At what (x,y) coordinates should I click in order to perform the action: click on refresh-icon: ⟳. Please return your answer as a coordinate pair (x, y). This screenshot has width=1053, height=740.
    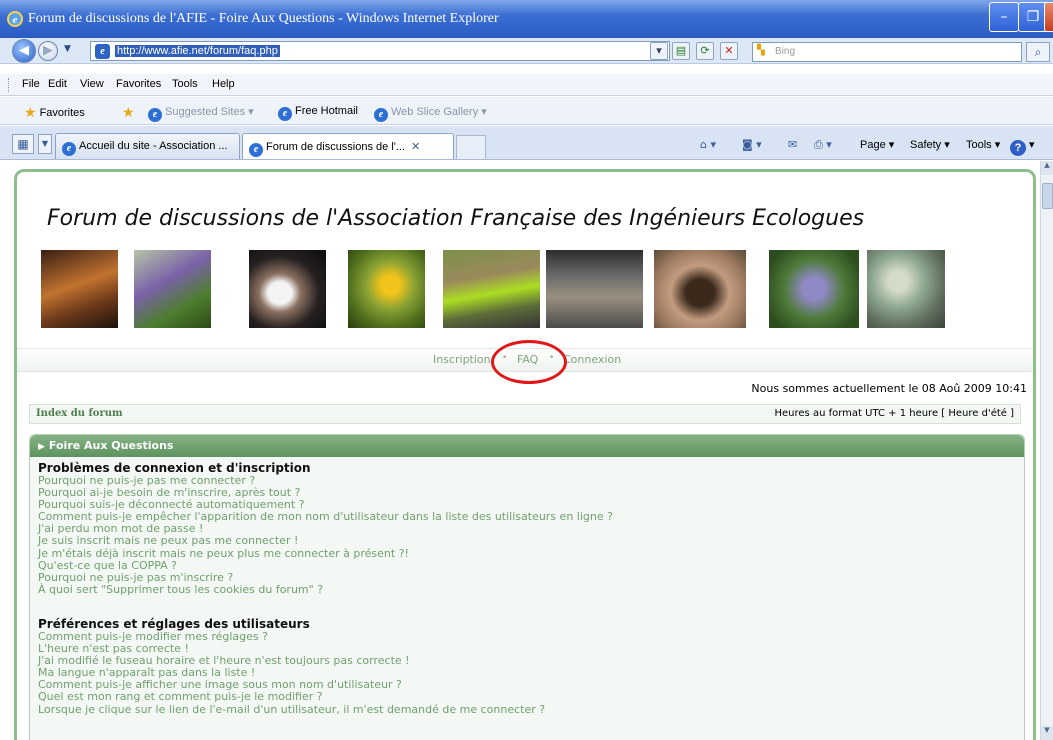
    Looking at the image, I should click on (705, 51).